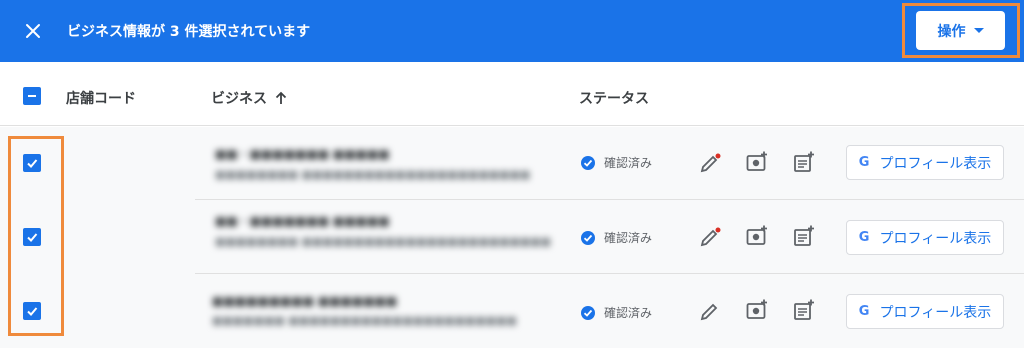 The width and height of the screenshot is (1024, 348). What do you see at coordinates (189, 32) in the screenshot?
I see `selection-count-text: ビジネス情報が 3 件選択されています` at bounding box center [189, 32].